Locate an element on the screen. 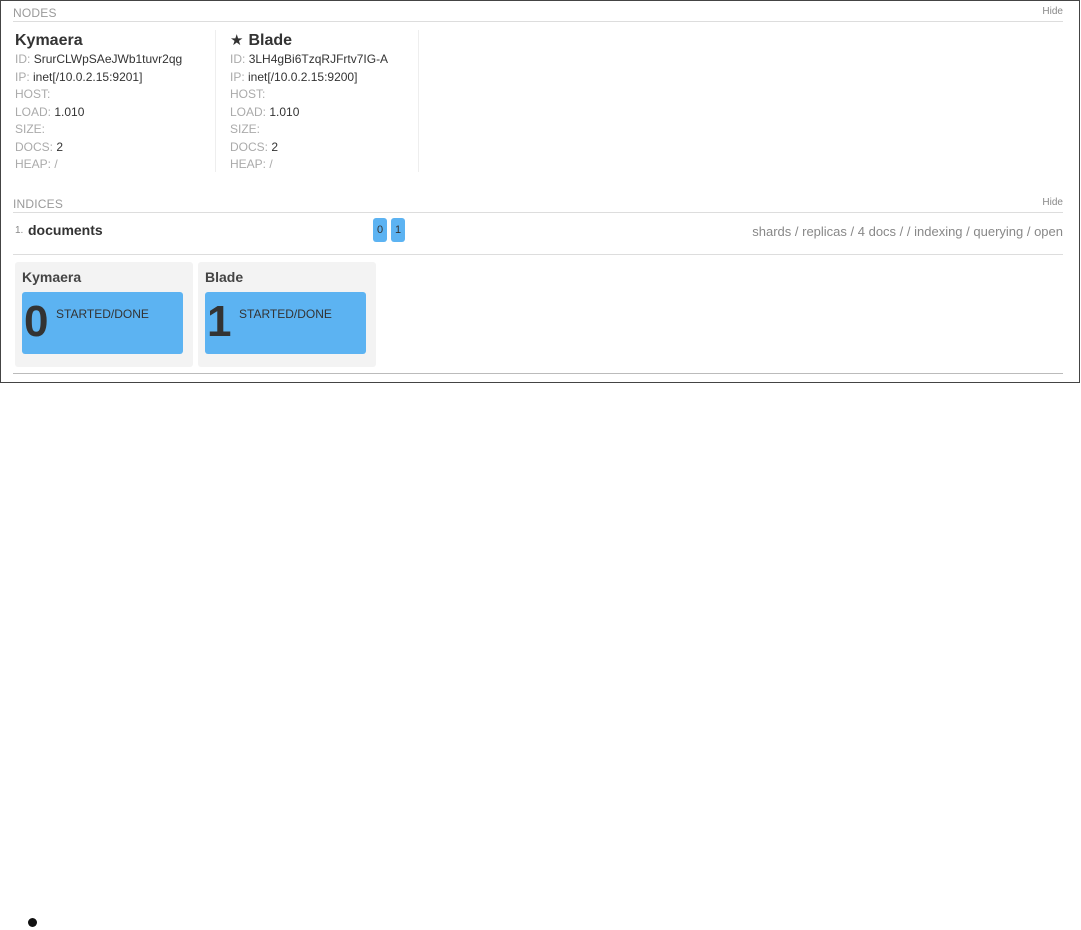 The image size is (1081, 930). node-name: Kymaera is located at coordinates (49, 40).